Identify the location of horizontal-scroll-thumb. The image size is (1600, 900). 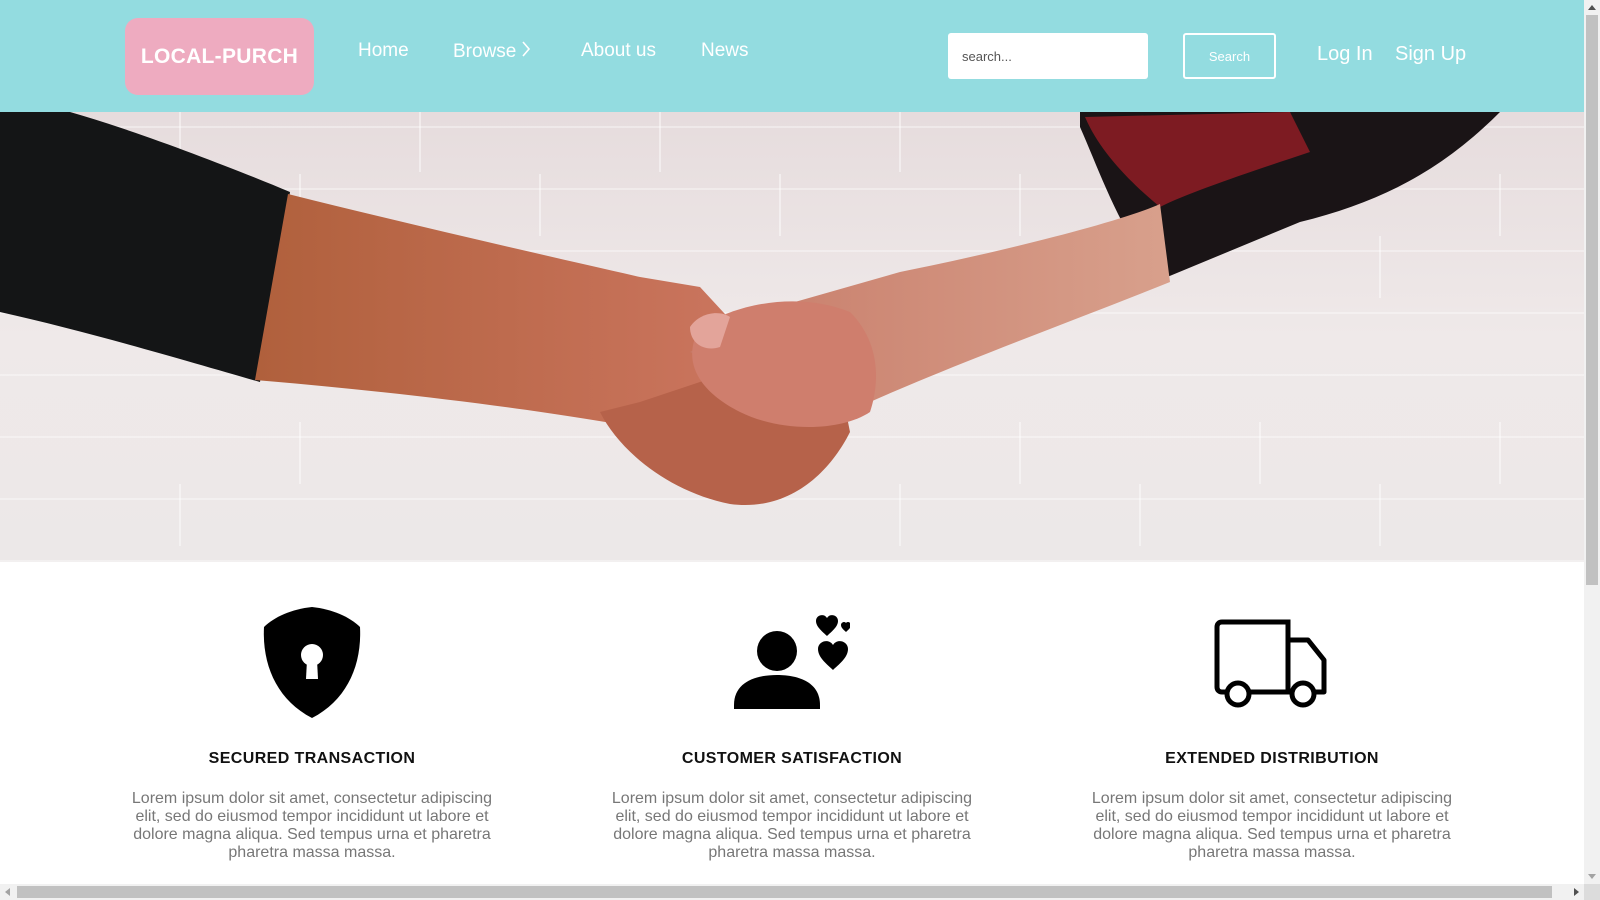
(784, 892).